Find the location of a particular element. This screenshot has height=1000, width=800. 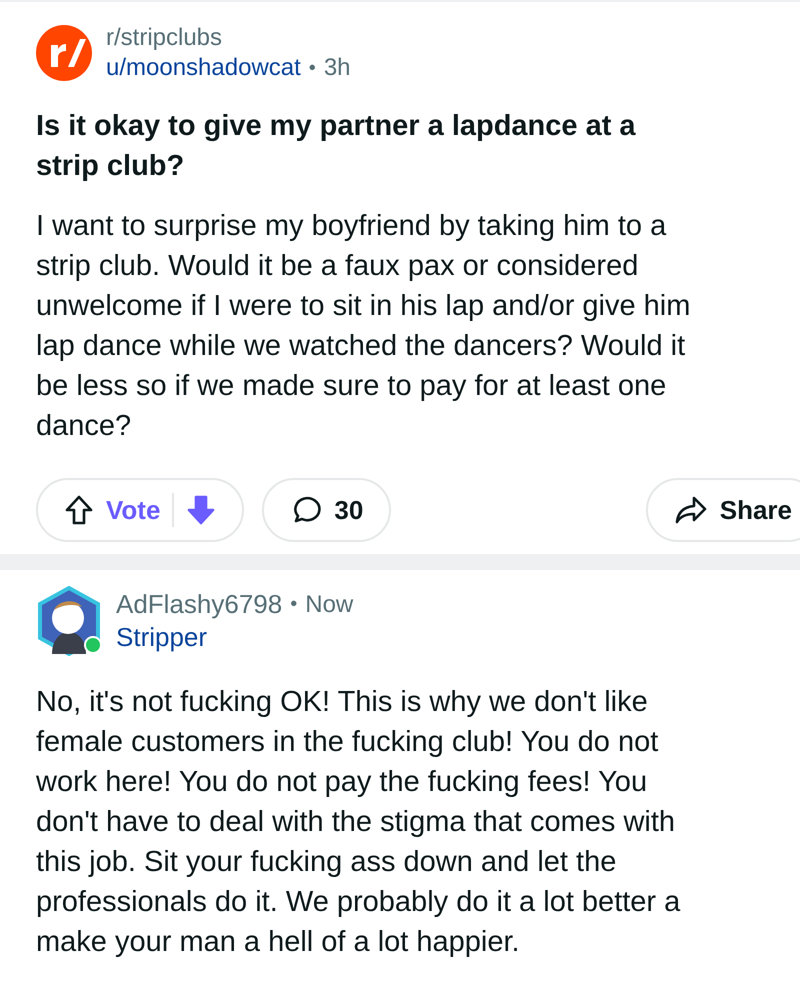

comment-text: No, it's not fucking OK! This is why we don't like is located at coordinates (342, 702).